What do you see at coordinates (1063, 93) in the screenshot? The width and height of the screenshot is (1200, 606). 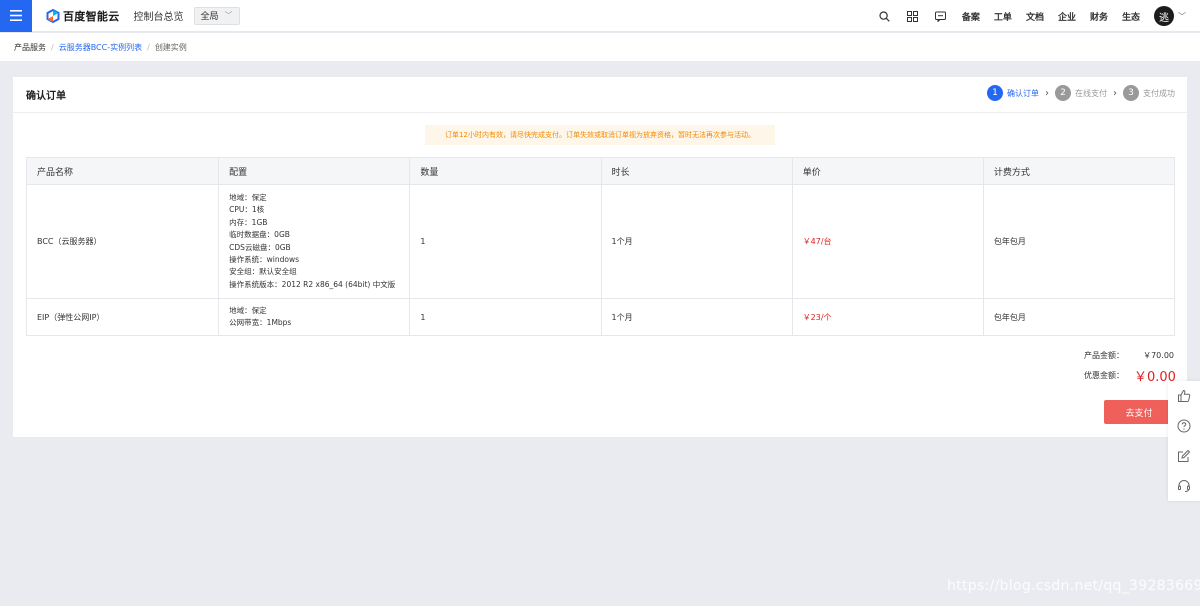 I see `step-number: 2` at bounding box center [1063, 93].